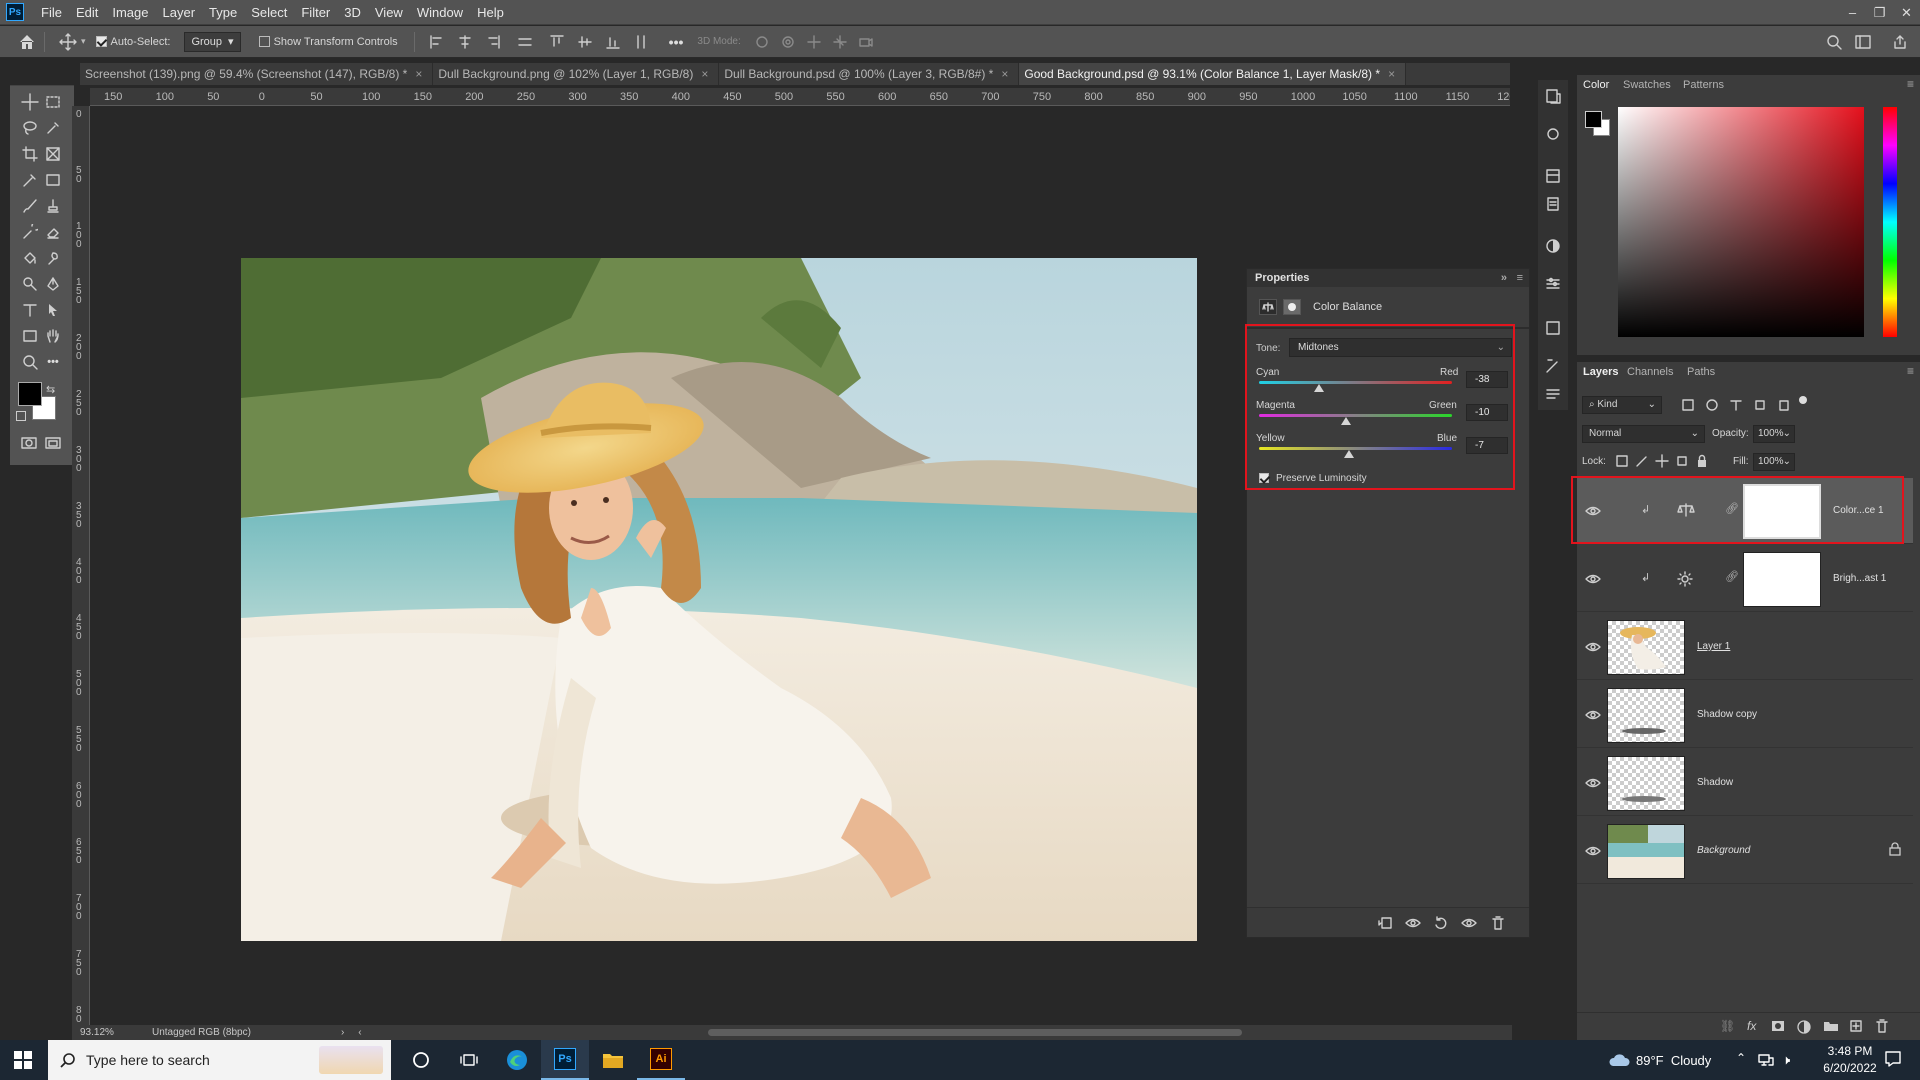  I want to click on swap-colors-icon: ⇆, so click(50, 389).